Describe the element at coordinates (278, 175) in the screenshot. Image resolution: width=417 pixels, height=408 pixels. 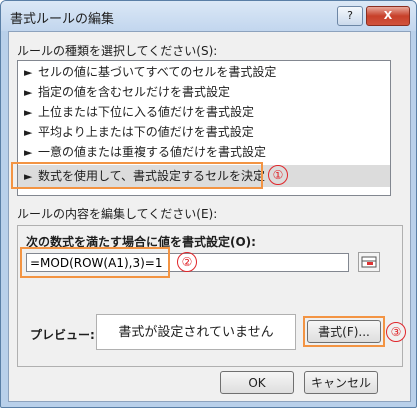
I see `annotation-number-1: ①` at that location.